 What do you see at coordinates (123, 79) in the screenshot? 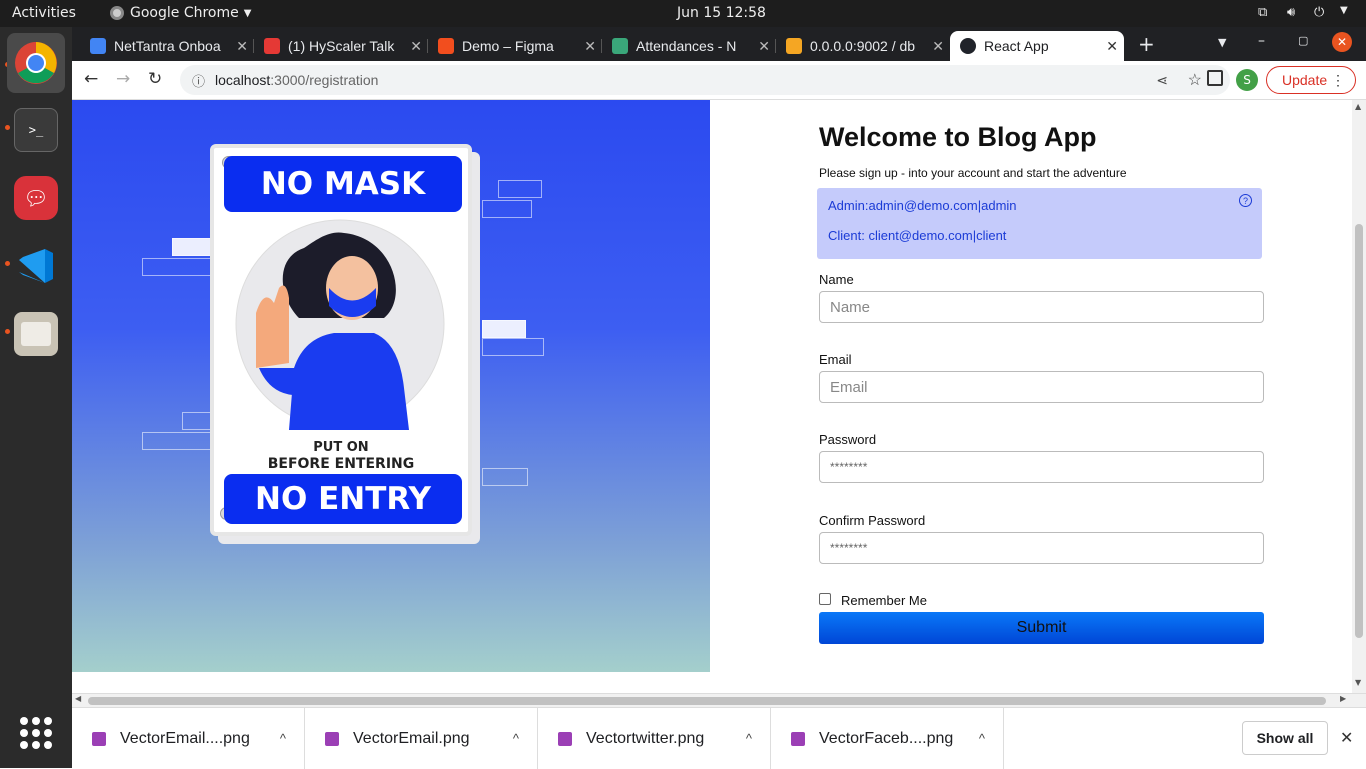
I see `forward-icon: →` at bounding box center [123, 79].